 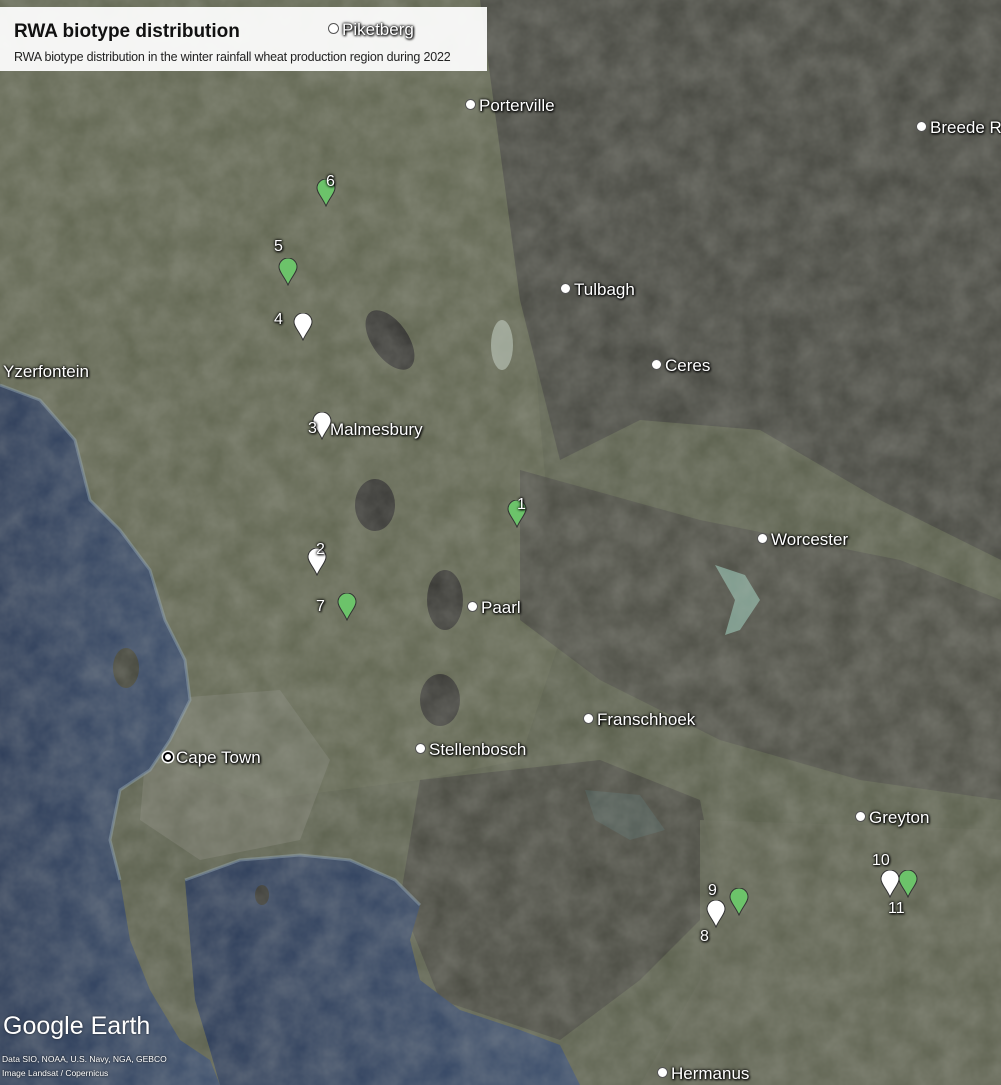 I want to click on site-label-10: 10, so click(x=881, y=860).